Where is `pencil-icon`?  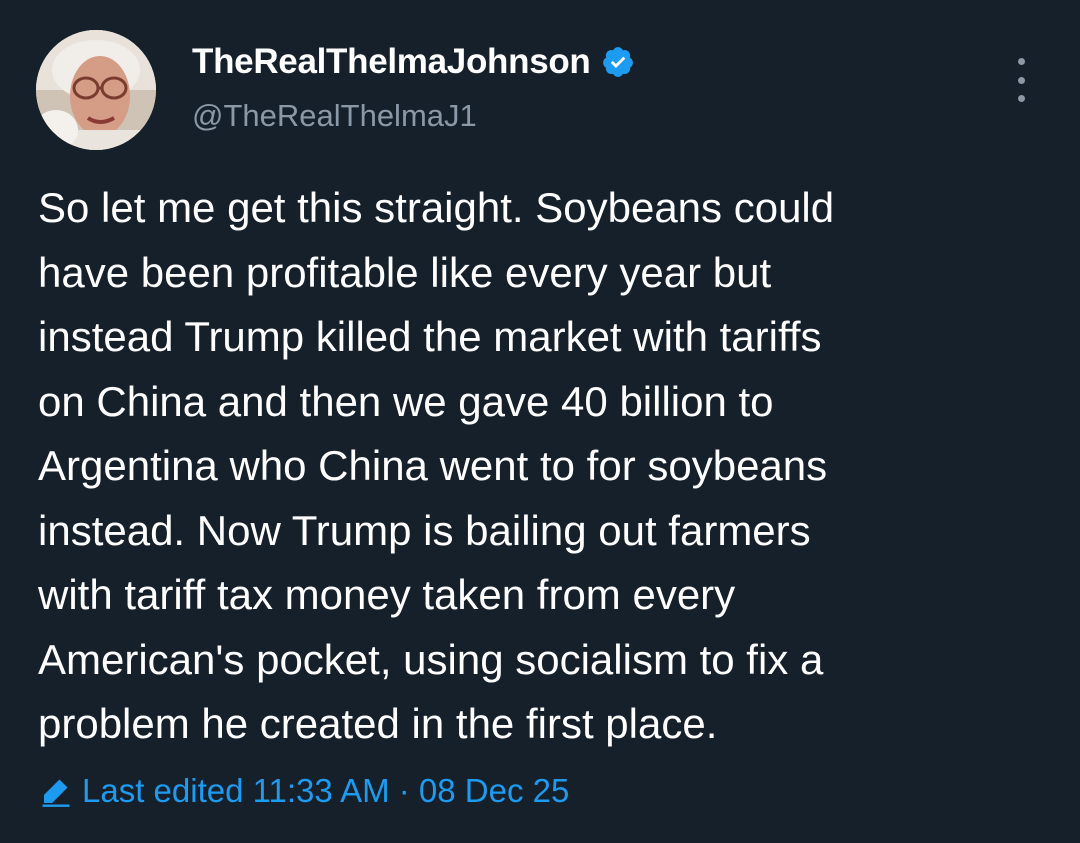 pencil-icon is located at coordinates (56, 791).